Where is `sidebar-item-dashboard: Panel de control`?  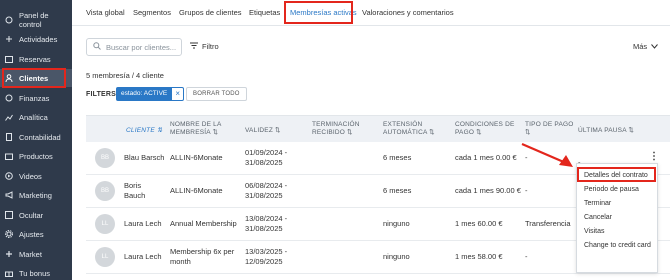
sidebar-item-dashboard: Panel de control is located at coordinates (36, 20).